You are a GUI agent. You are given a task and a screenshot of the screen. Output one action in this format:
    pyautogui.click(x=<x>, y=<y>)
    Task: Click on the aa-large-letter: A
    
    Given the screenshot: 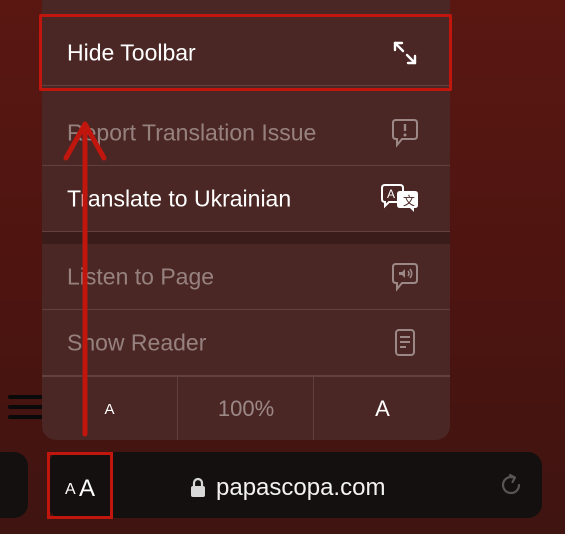 What is the action you would take?
    pyautogui.click(x=87, y=488)
    